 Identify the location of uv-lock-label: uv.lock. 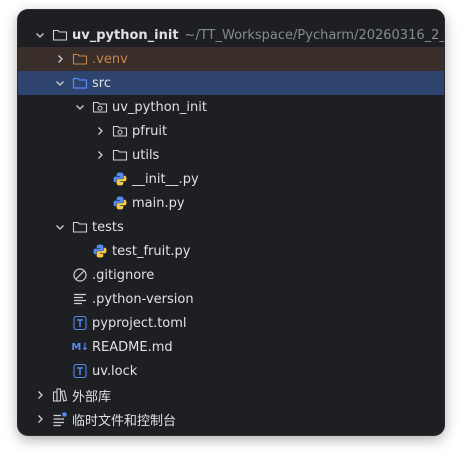
(115, 371).